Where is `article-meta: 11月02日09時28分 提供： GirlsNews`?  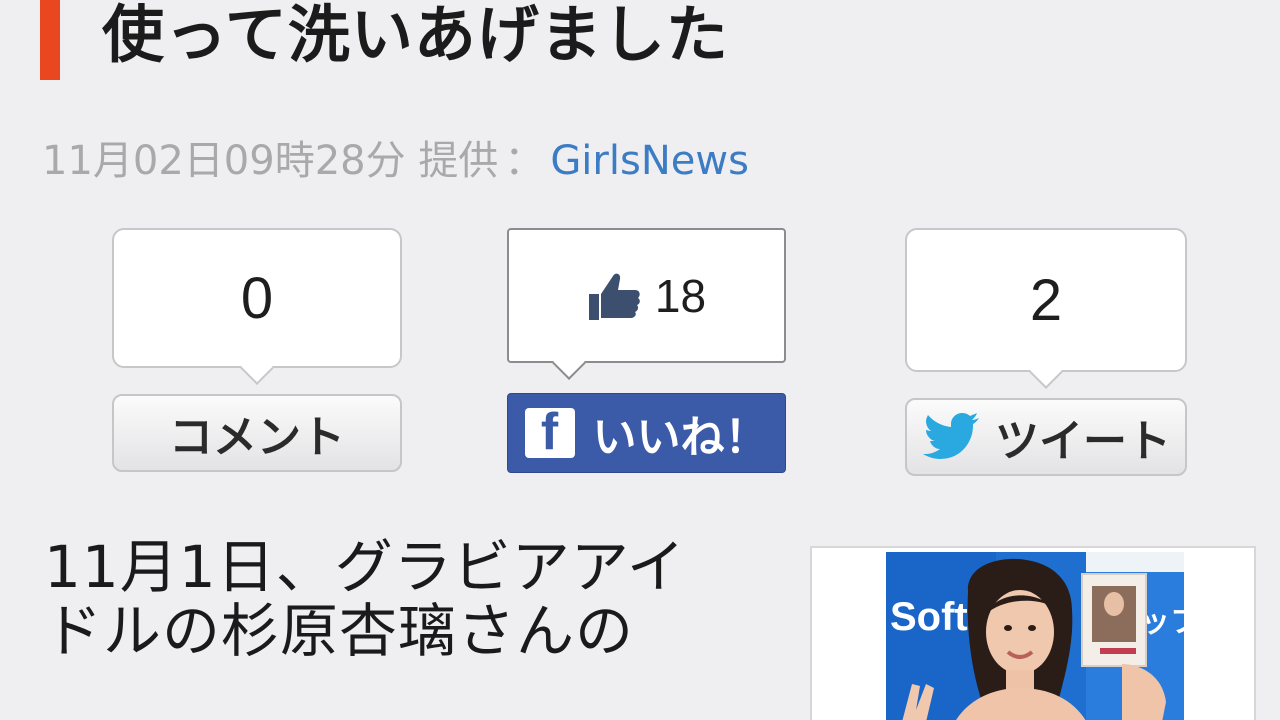
article-meta: 11月02日09時28分 提供： GirlsNews is located at coordinates (395, 157).